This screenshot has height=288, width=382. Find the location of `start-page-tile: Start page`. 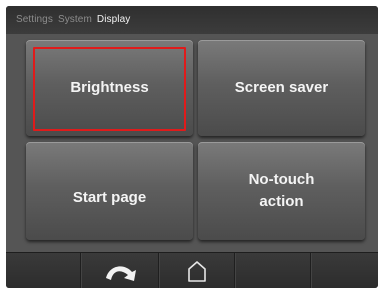

start-page-tile: Start page is located at coordinates (109, 191).